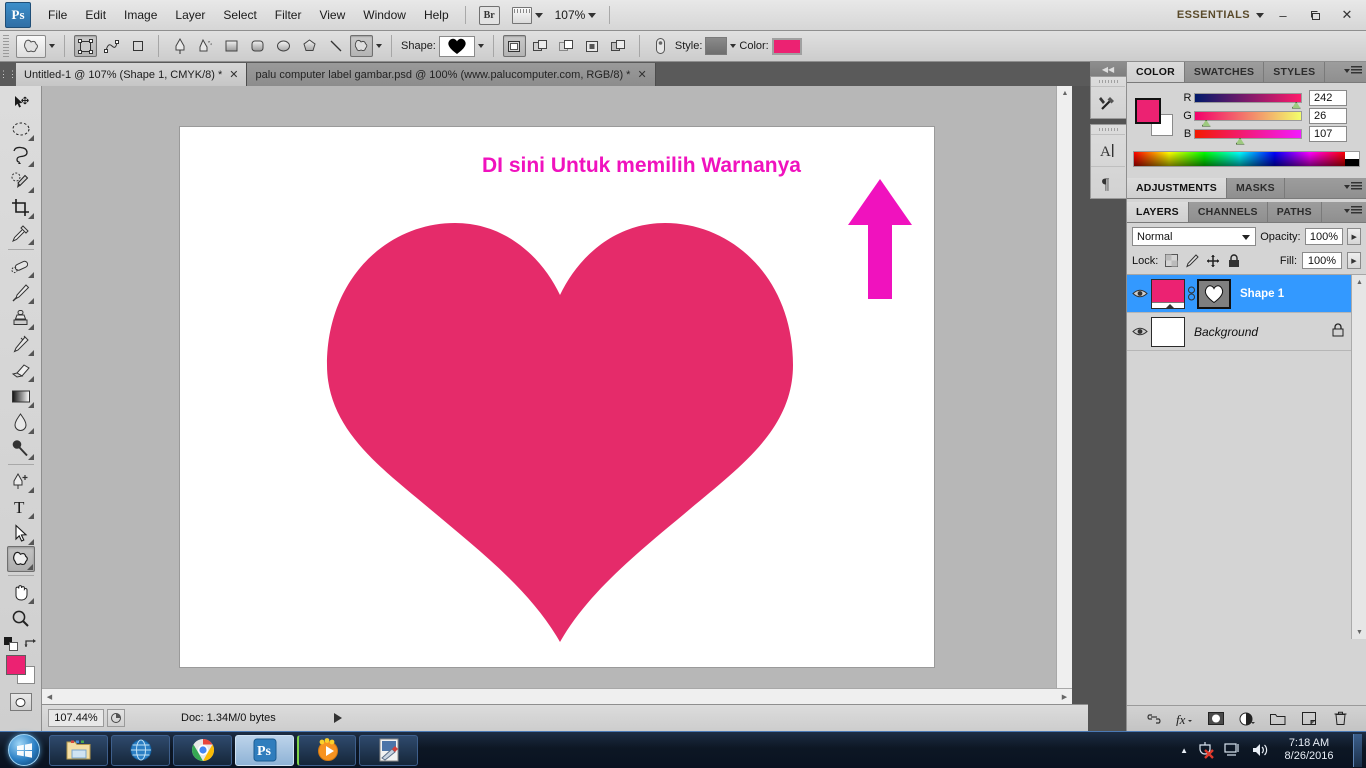 The width and height of the screenshot is (1366, 768). Describe the element at coordinates (21, 129) in the screenshot. I see `elliptical-marquee-tool` at that location.